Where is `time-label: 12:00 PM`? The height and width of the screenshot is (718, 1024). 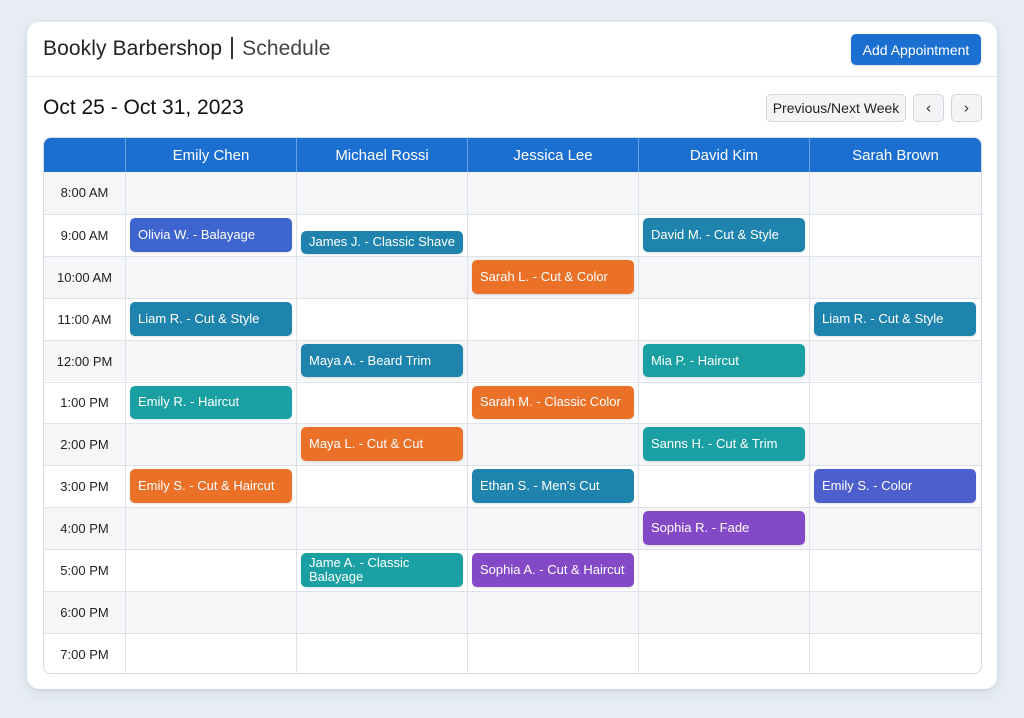 time-label: 12:00 PM is located at coordinates (85, 361).